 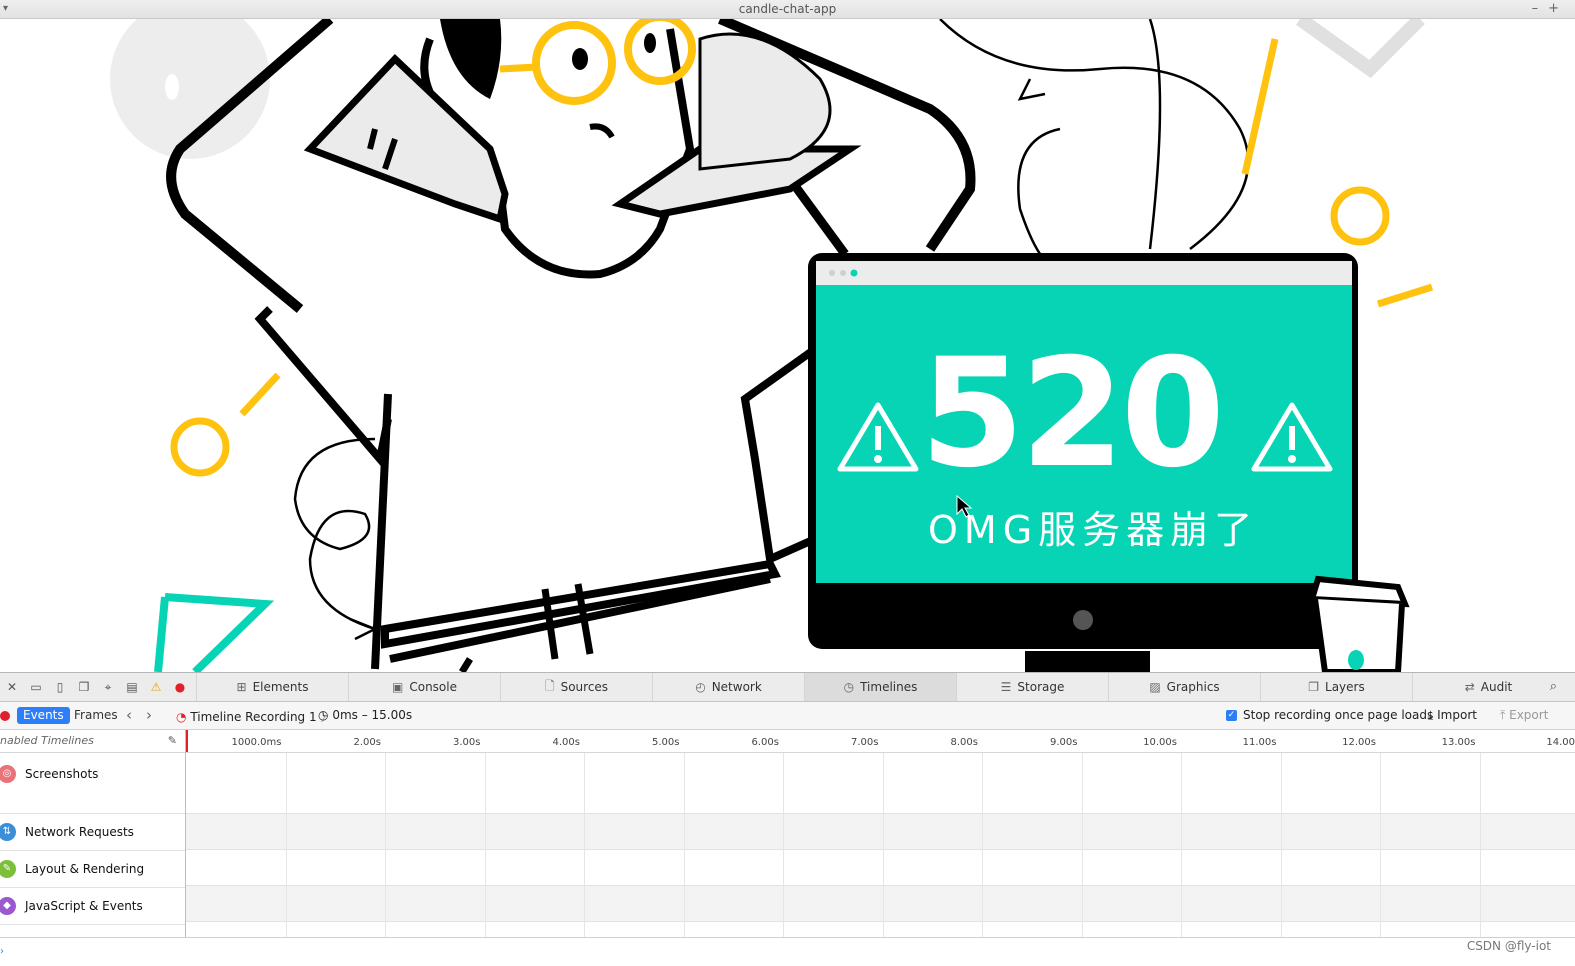 I want to click on ruler-tick-label: 6.00s, so click(x=765, y=742).